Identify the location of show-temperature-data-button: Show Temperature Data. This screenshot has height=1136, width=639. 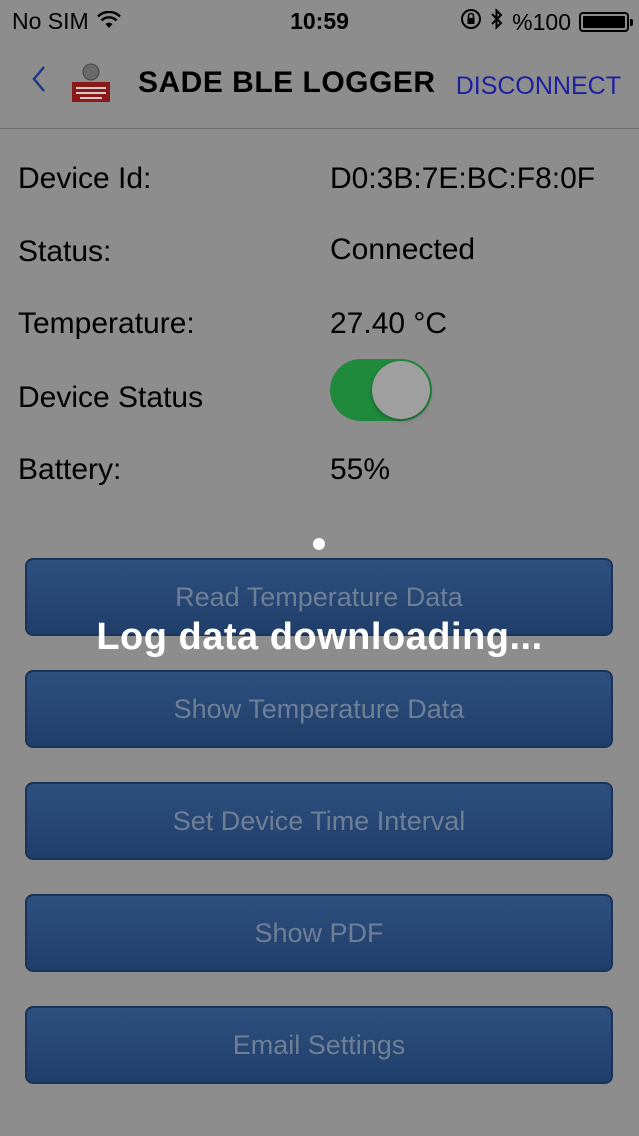
(319, 709).